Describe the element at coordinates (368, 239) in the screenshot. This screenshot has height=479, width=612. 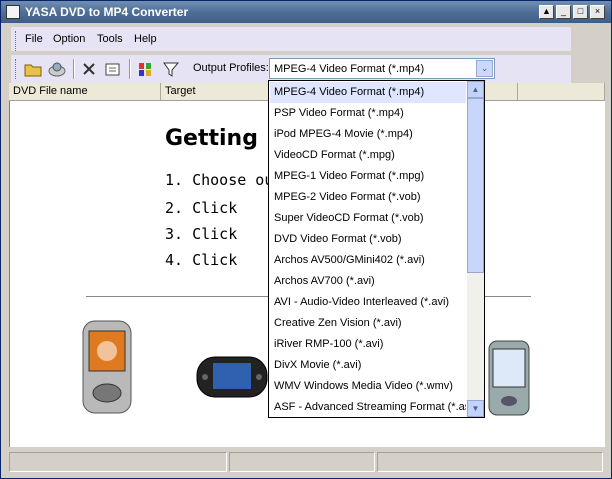
I see `dropdown-option: DVD Video Format (*.vob)` at that location.